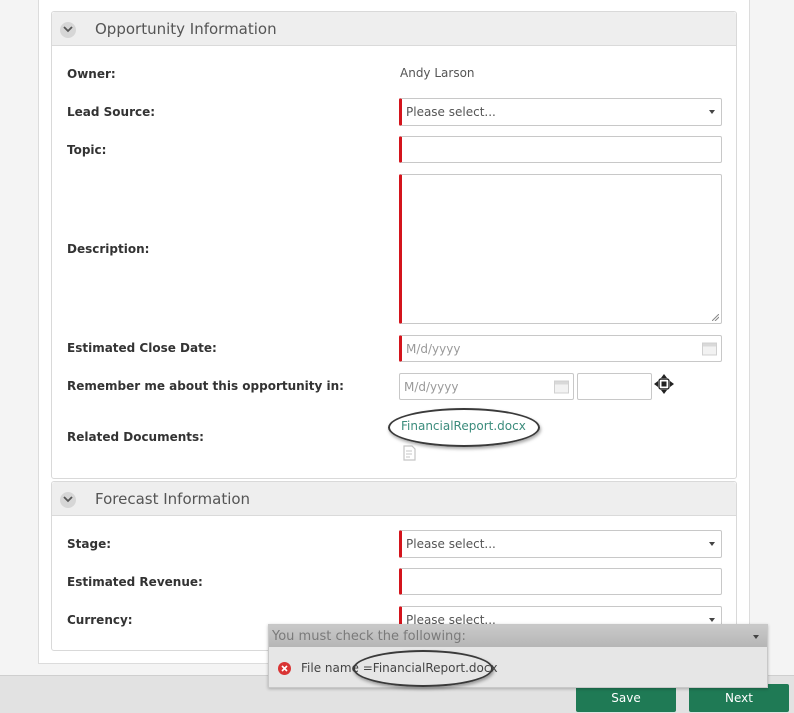 The width and height of the screenshot is (794, 713). I want to click on topic-label: Topic:, so click(87, 150).